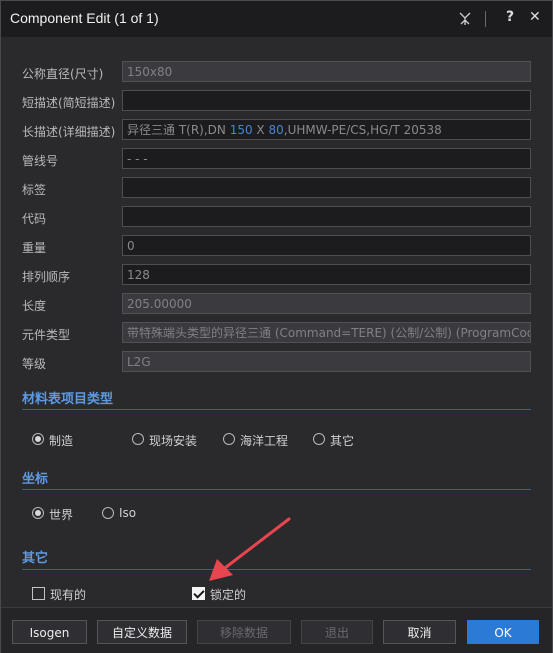 This screenshot has width=553, height=653. What do you see at coordinates (61, 515) in the screenshot?
I see `radio-world-label: 世界` at bounding box center [61, 515].